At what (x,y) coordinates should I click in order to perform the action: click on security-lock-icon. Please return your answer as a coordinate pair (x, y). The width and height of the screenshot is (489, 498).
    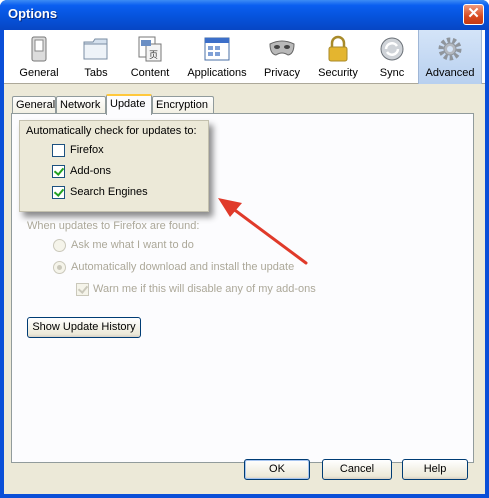
    Looking at the image, I should click on (338, 48).